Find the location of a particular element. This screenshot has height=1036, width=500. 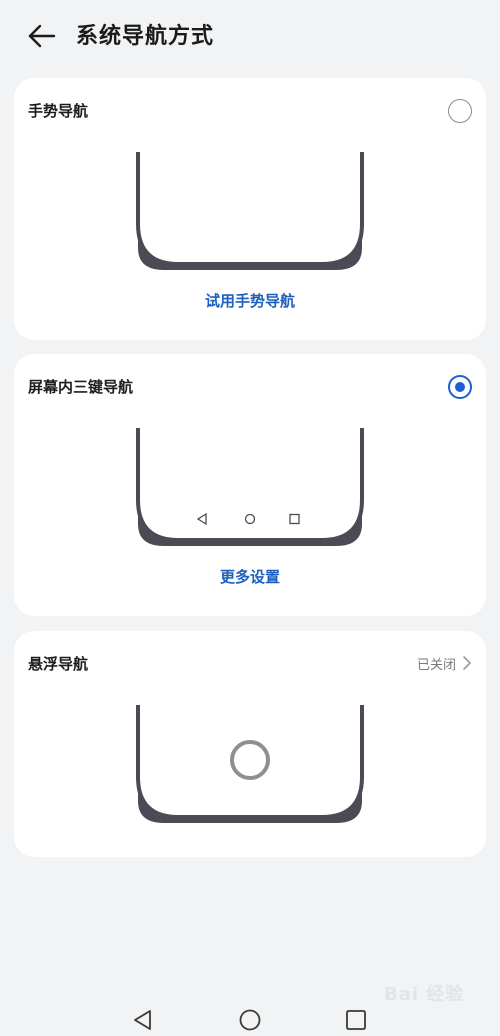

chevron-right-icon is located at coordinates (467, 663).